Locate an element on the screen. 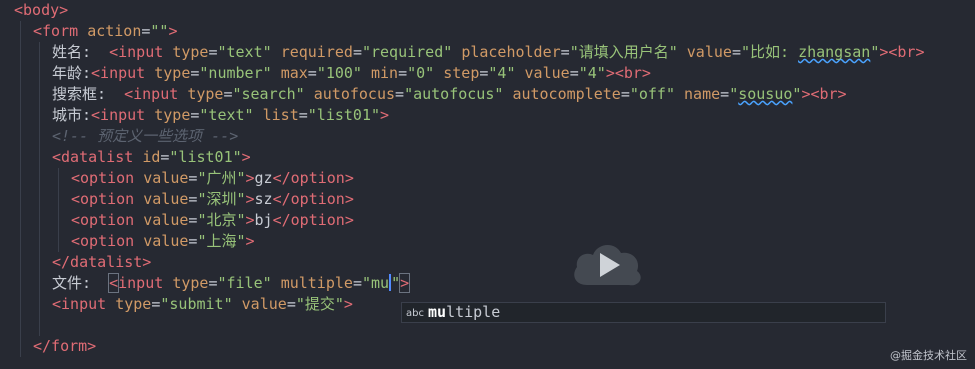  code-token: bj is located at coordinates (263, 220).